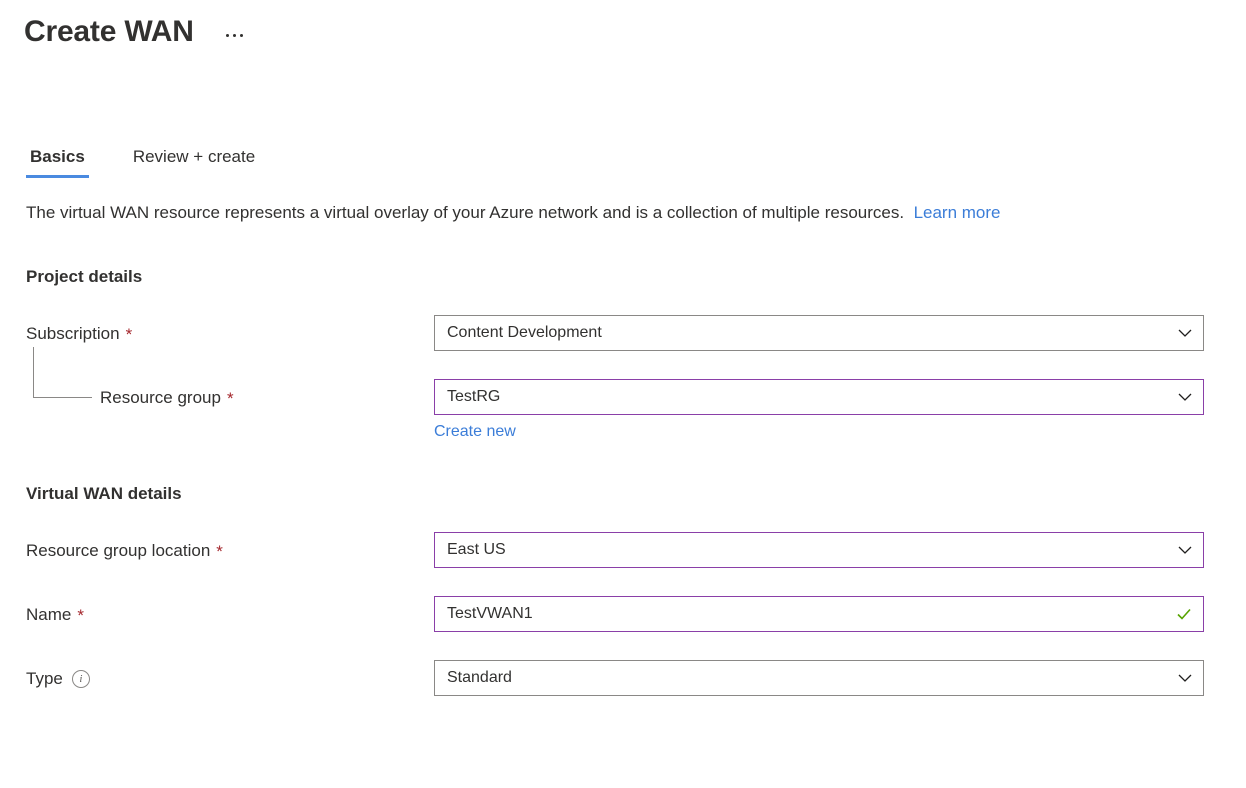 Image resolution: width=1246 pixels, height=788 pixels. I want to click on type-control-wrap: Standard, so click(819, 678).